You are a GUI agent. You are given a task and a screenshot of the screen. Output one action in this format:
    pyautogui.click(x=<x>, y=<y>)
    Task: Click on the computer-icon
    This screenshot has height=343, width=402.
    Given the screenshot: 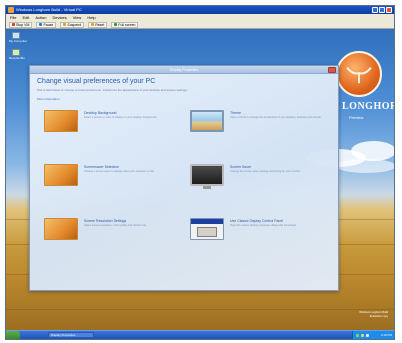 What is the action you would take?
    pyautogui.click(x=16, y=35)
    